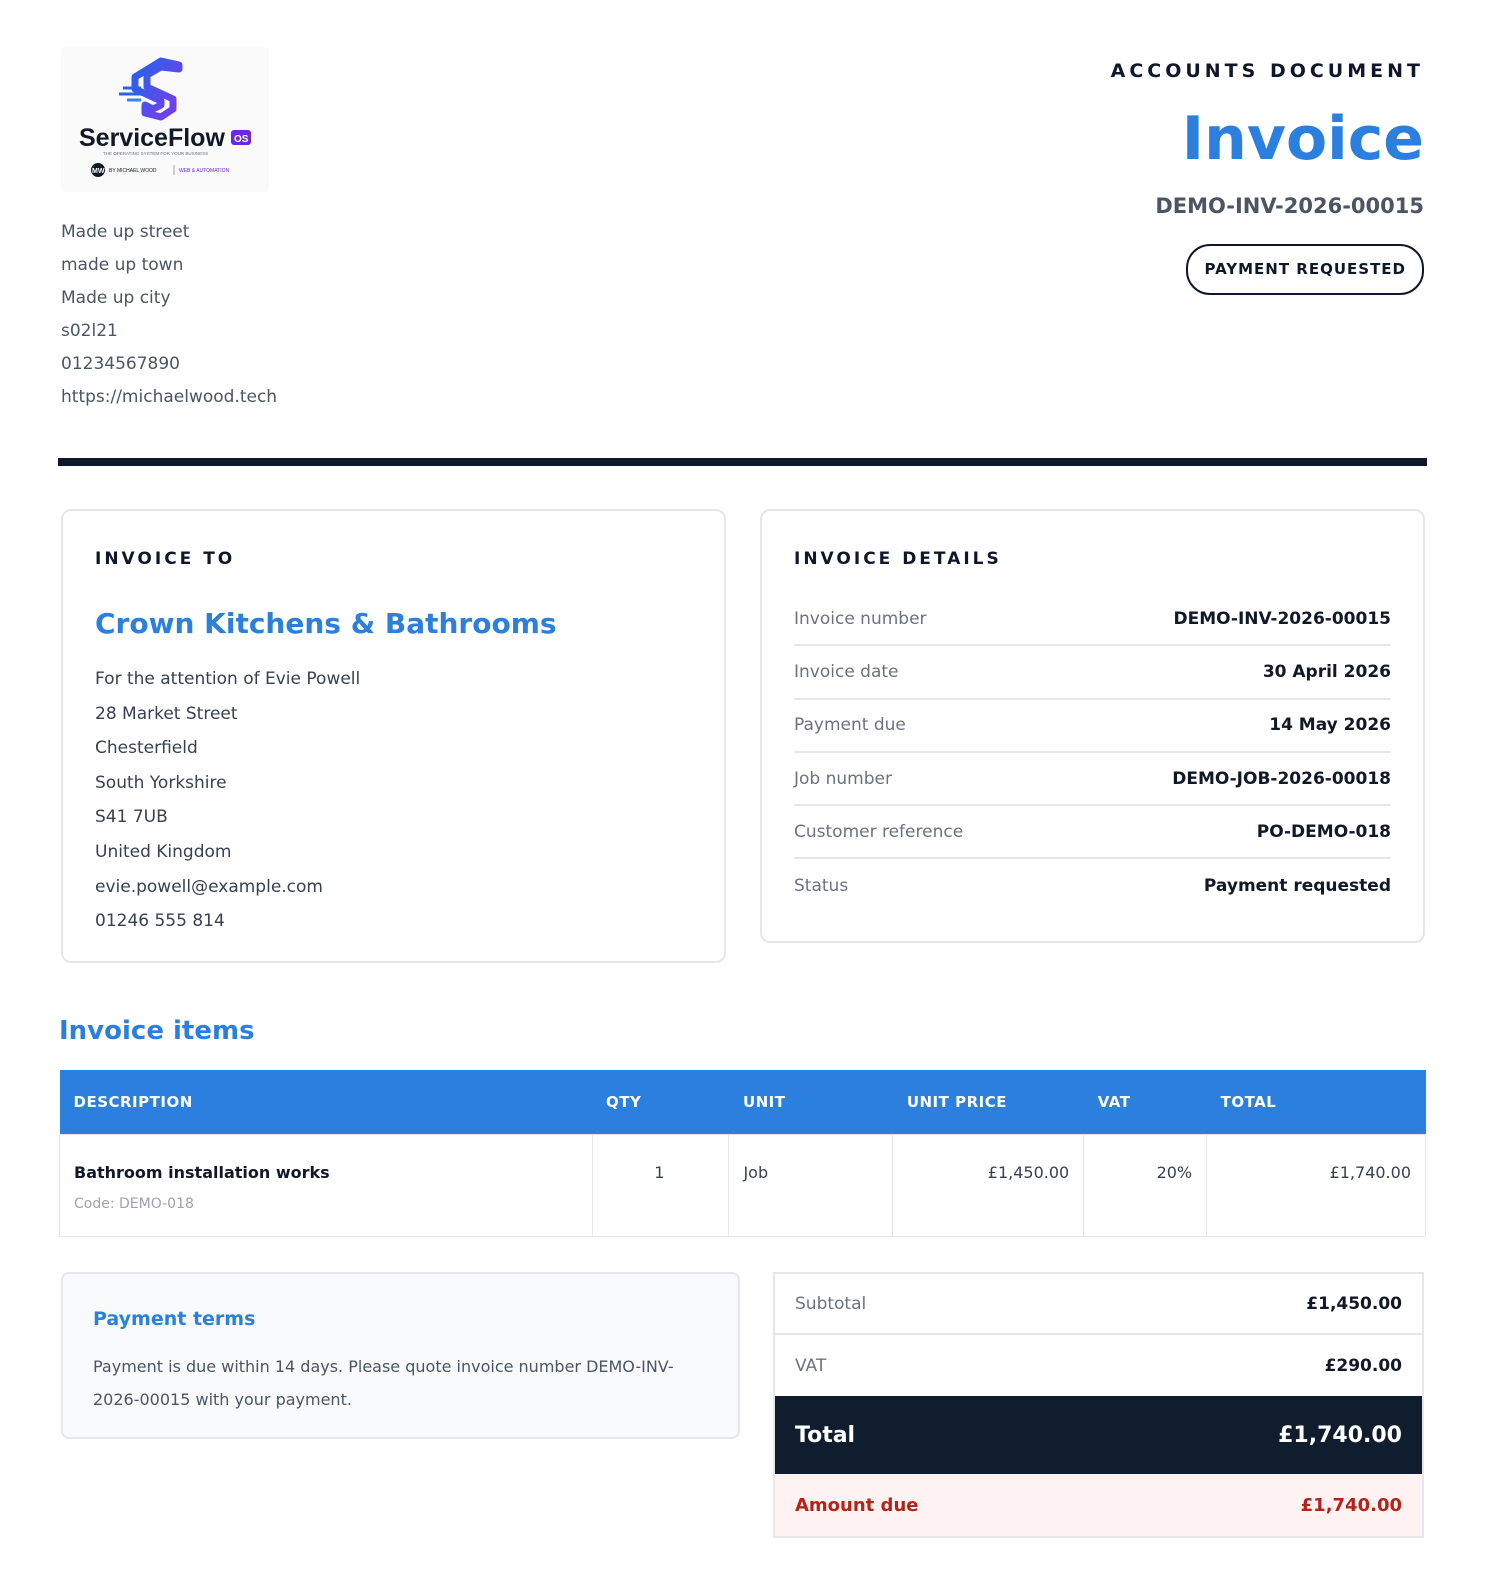 This screenshot has width=1500, height=1584. Describe the element at coordinates (1092, 780) in the screenshot. I see `detail-row-job-number: Job number DEMO-JOB-2026-00018` at that location.